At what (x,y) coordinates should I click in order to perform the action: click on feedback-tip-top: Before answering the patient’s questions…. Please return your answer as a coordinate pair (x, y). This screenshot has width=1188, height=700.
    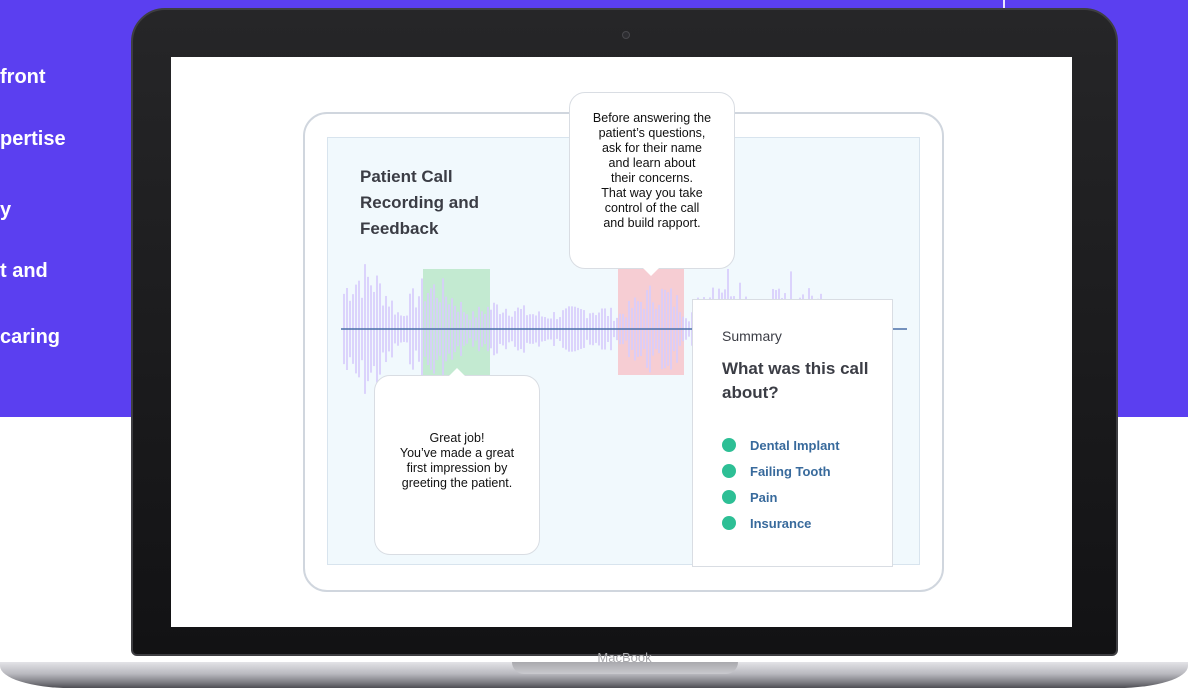
    Looking at the image, I should click on (652, 180).